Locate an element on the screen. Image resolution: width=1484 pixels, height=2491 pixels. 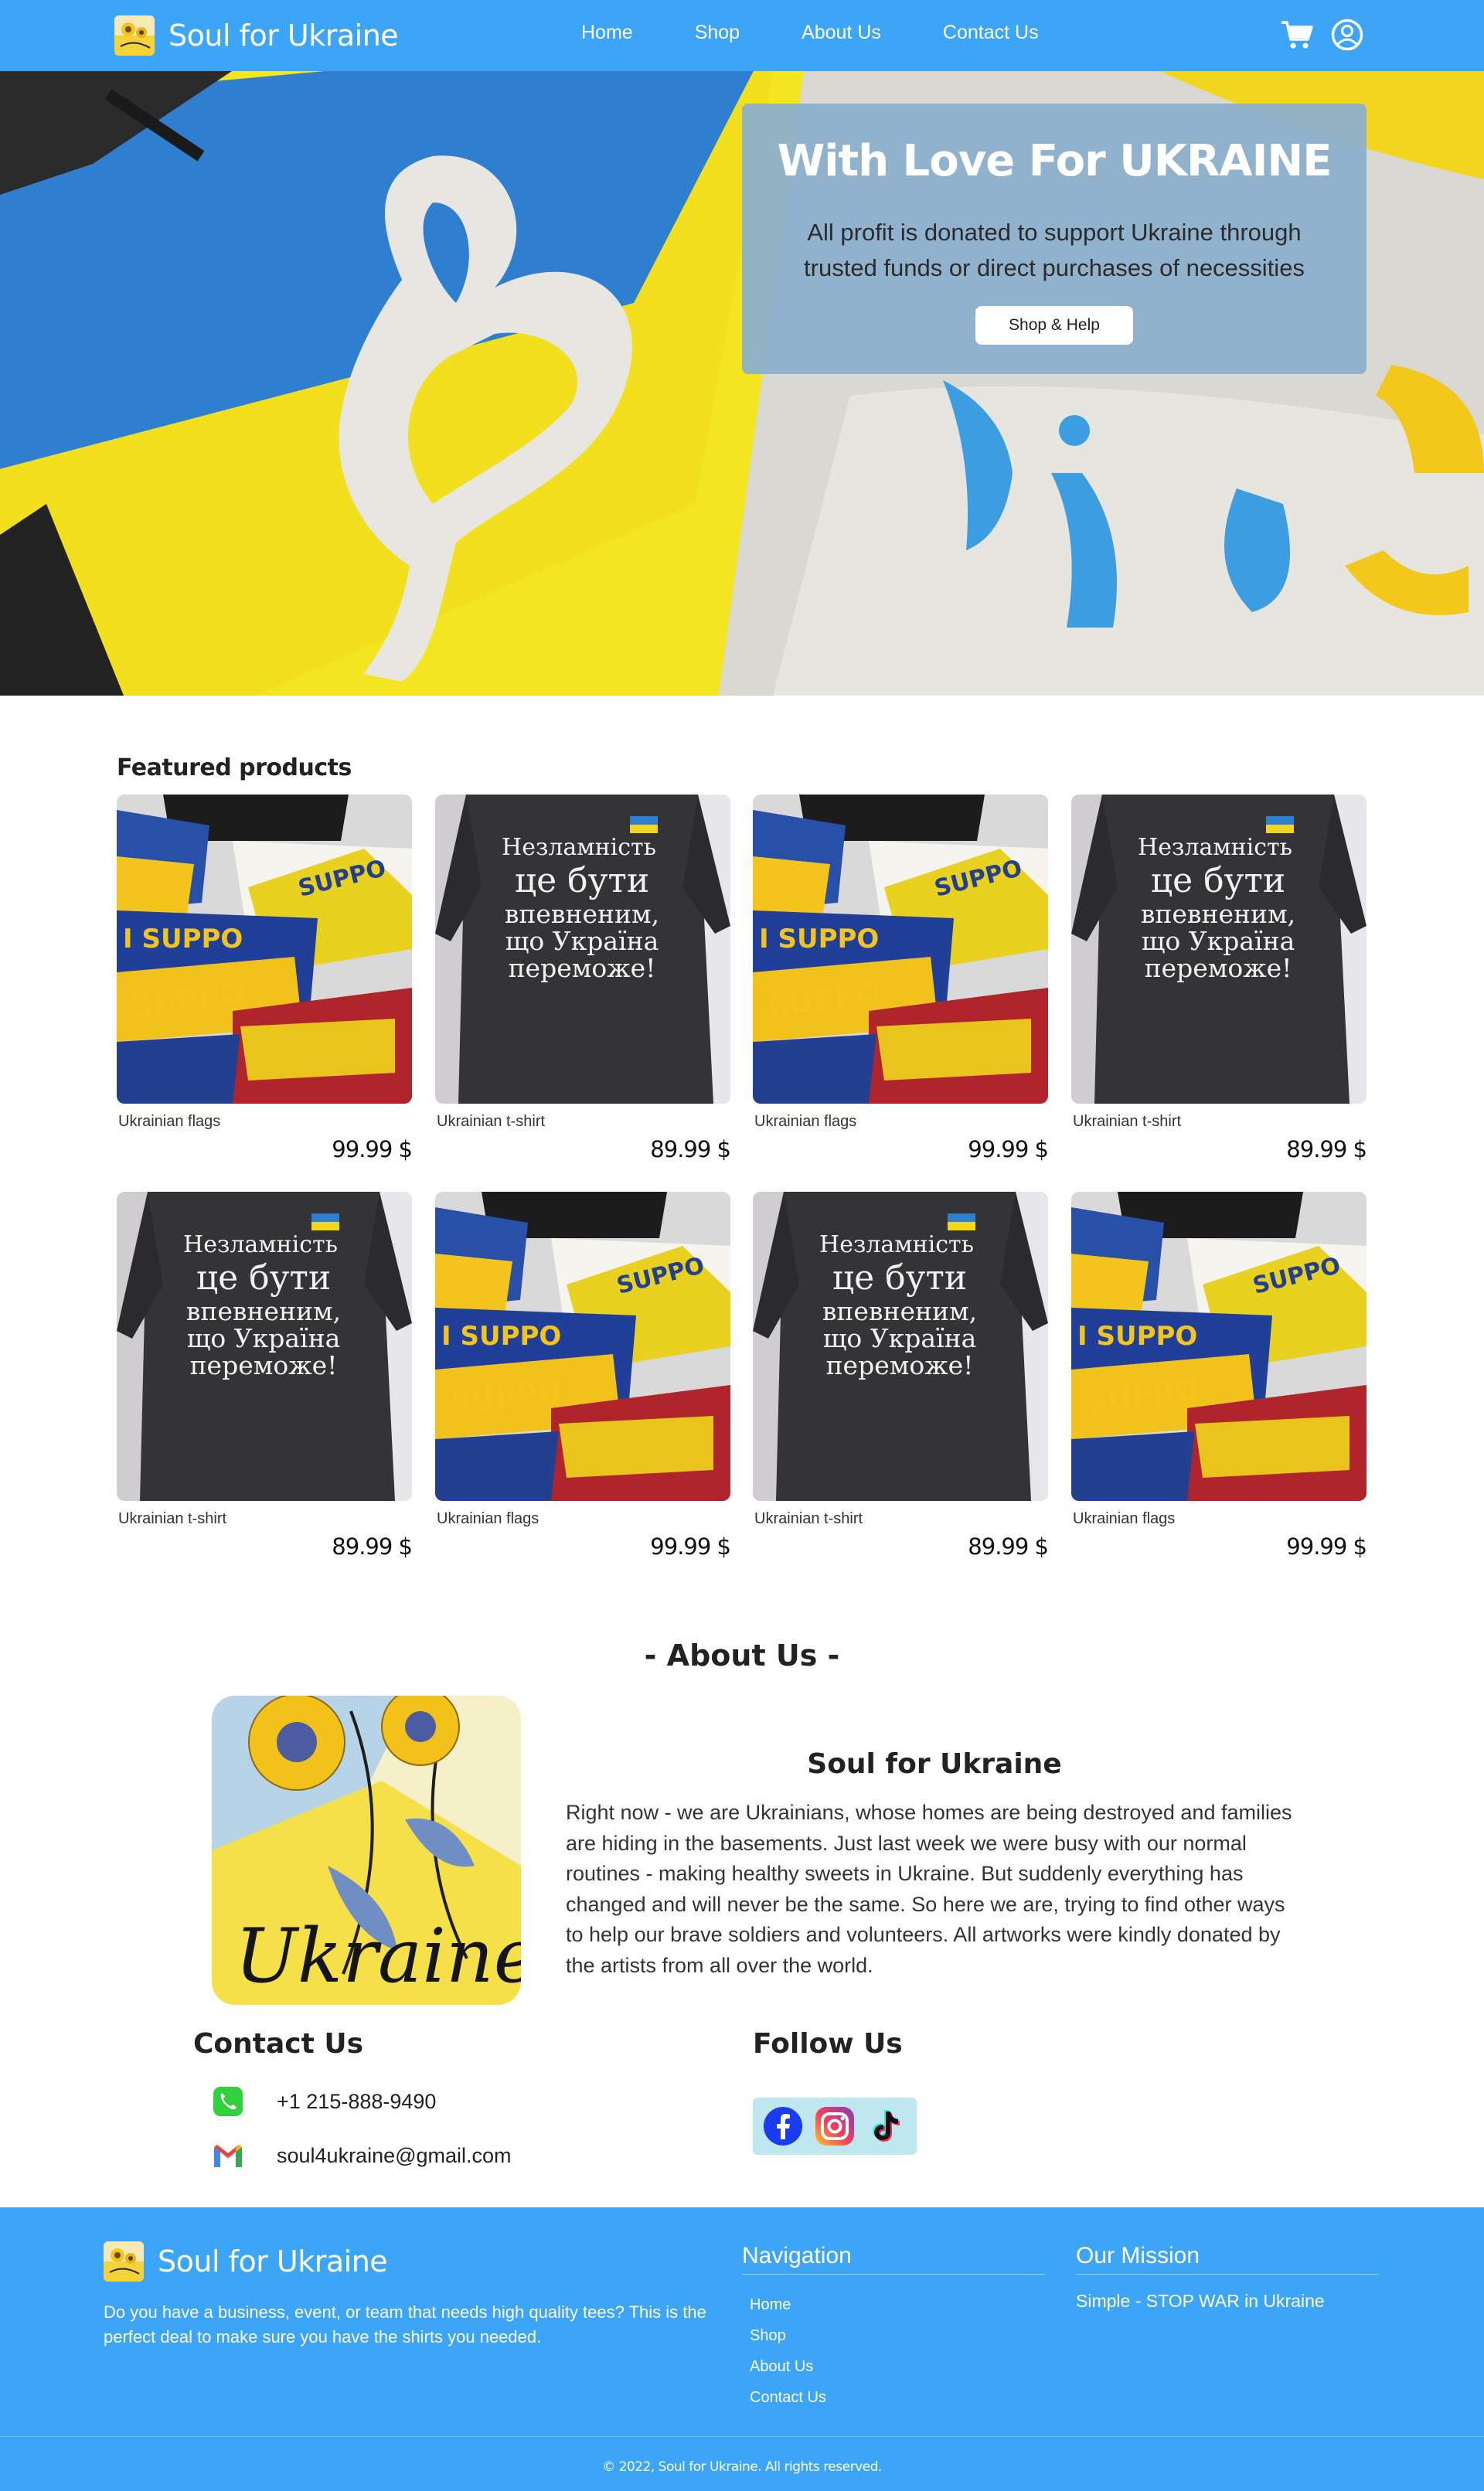
user-circle-icon is located at coordinates (1347, 35).